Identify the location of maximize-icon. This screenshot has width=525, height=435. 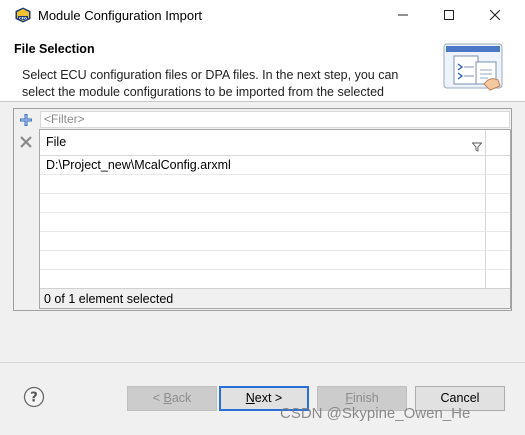
(449, 15).